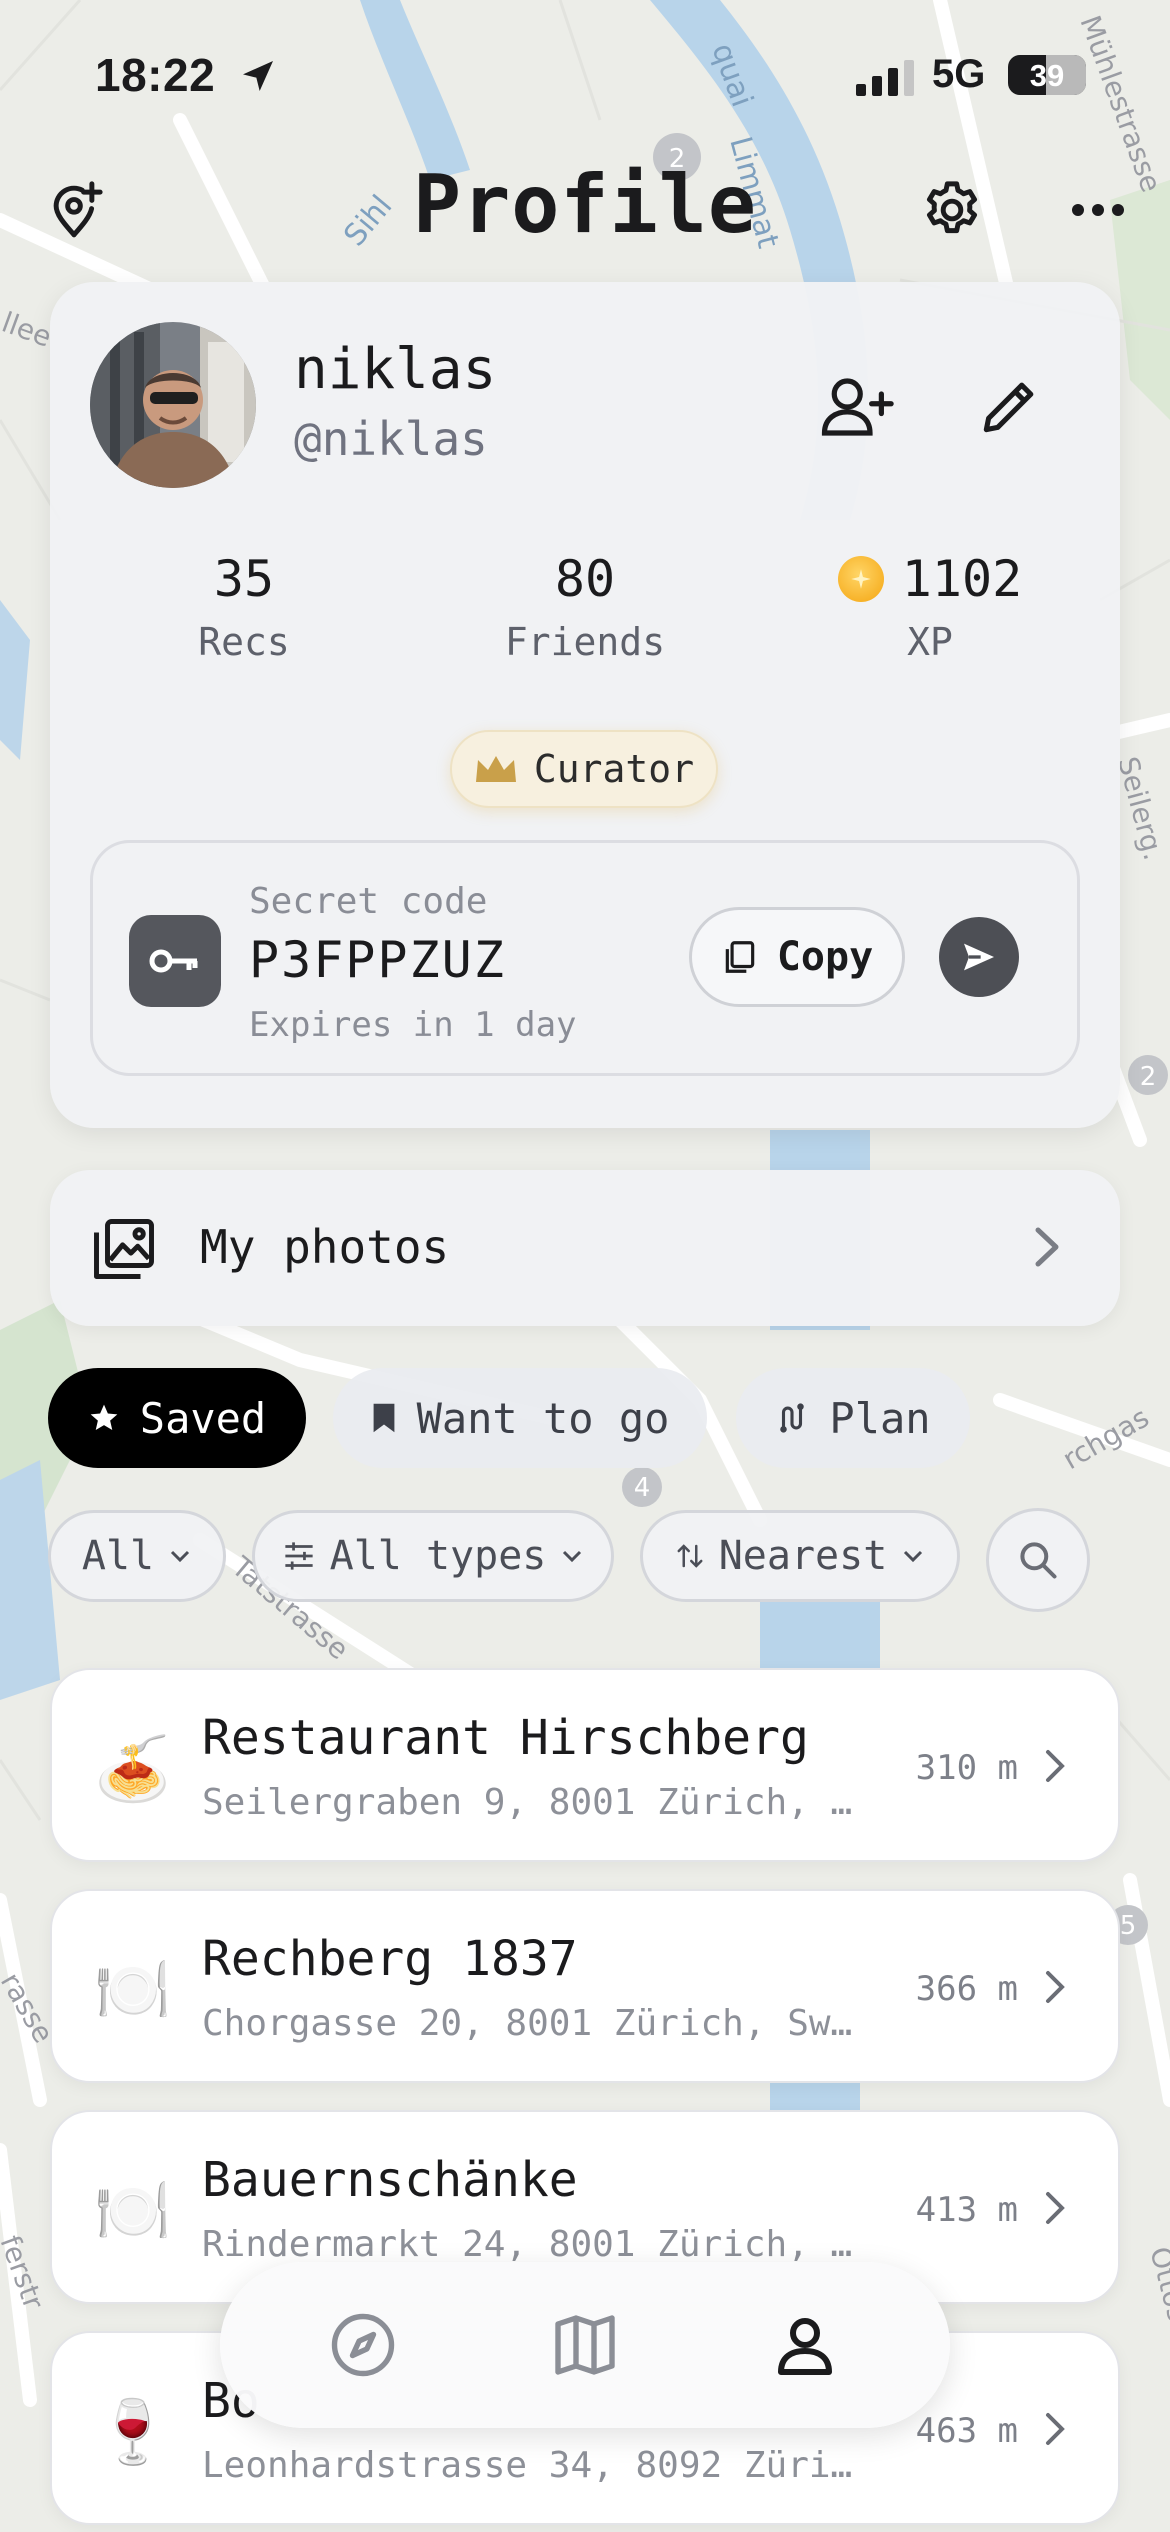 This screenshot has width=1170, height=2532. I want to click on place-emoji: 🍷, so click(133, 2431).